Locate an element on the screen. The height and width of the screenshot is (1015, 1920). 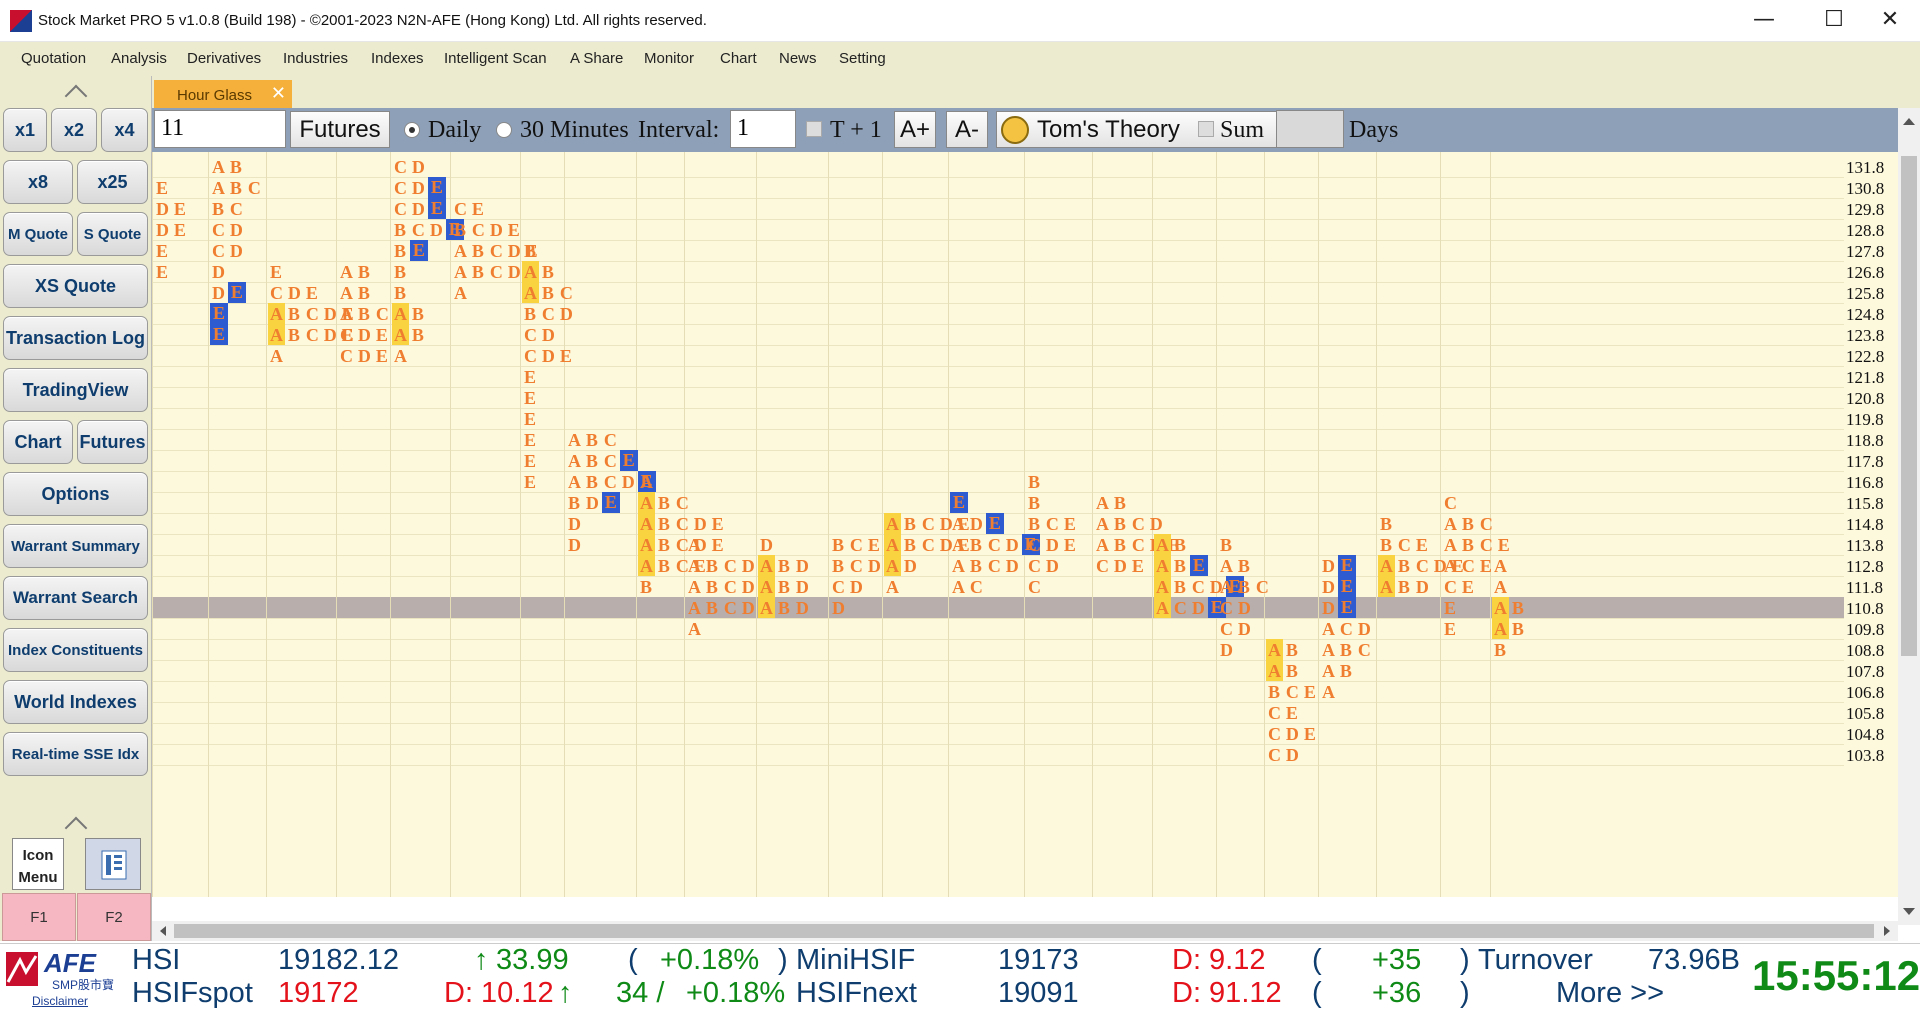
hsifnext-paren-close: ) is located at coordinates (1465, 993).